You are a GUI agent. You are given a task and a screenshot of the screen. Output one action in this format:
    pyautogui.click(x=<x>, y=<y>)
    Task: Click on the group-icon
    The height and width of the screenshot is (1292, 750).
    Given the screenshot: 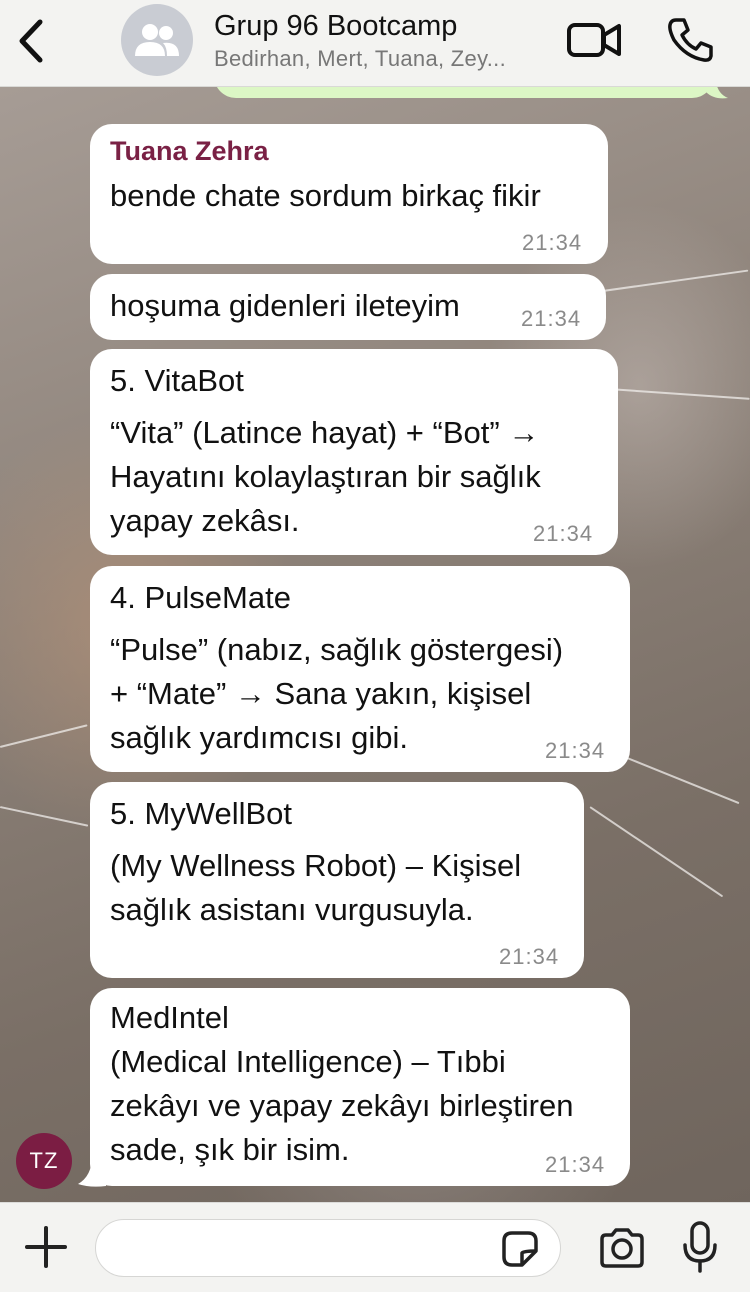 What is the action you would take?
    pyautogui.click(x=157, y=40)
    